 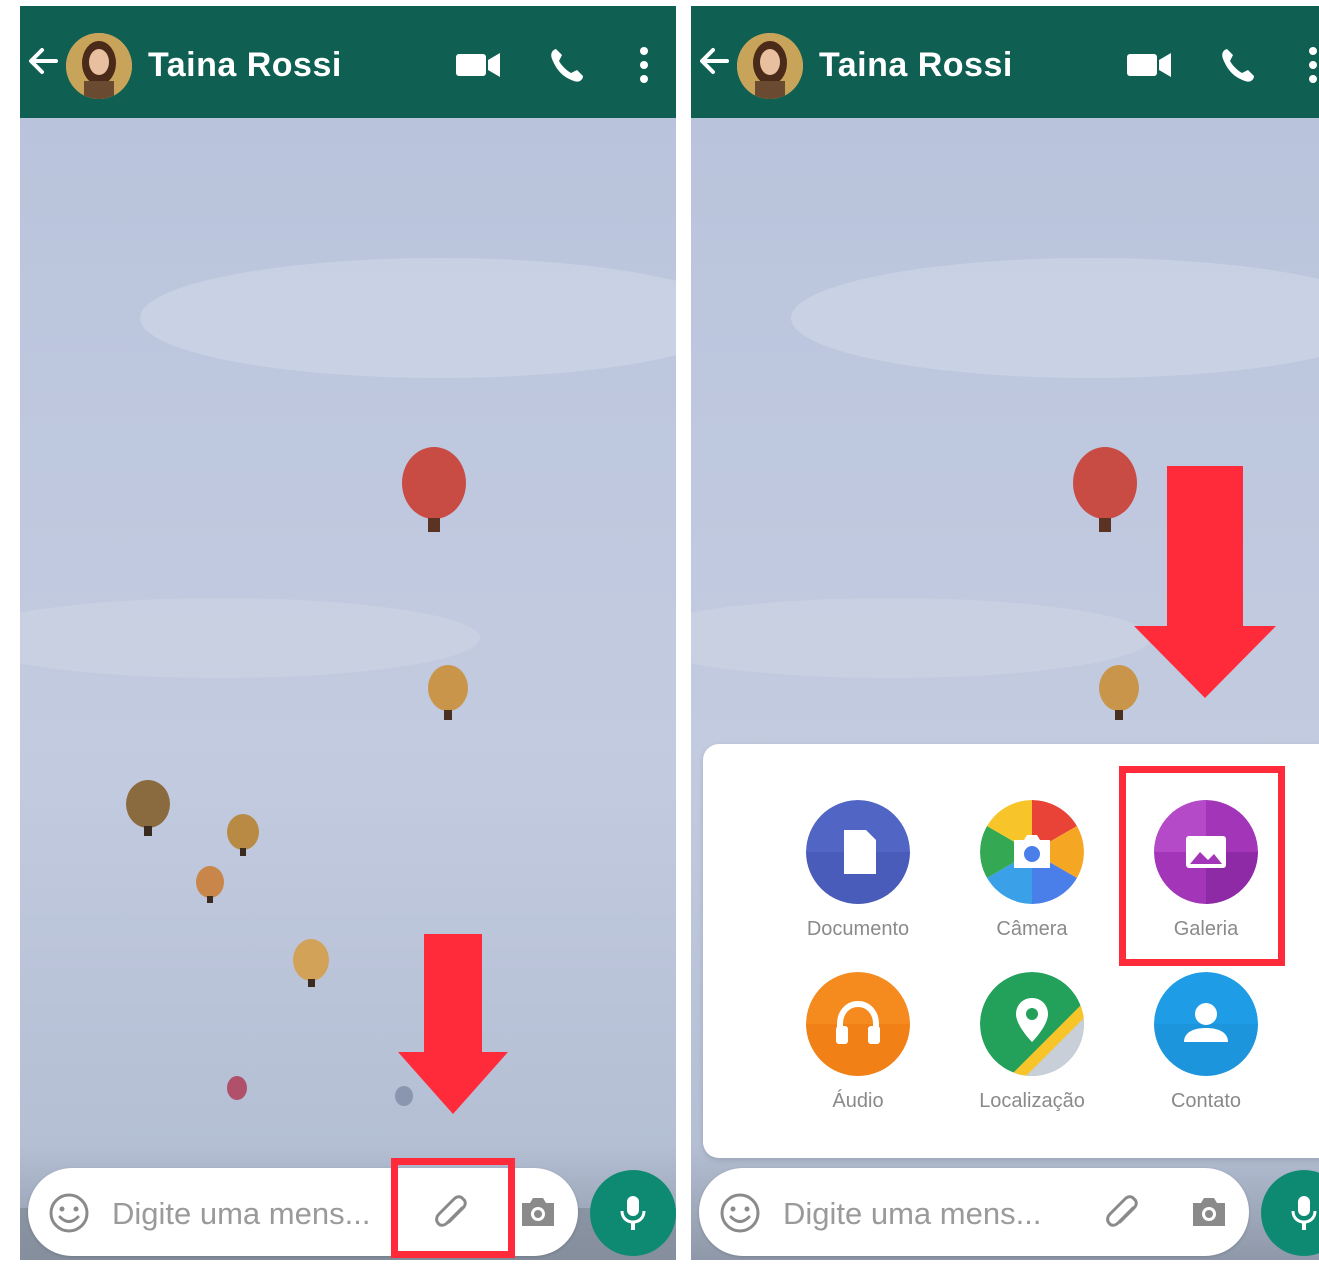 What do you see at coordinates (1032, 1024) in the screenshot?
I see `location-icon` at bounding box center [1032, 1024].